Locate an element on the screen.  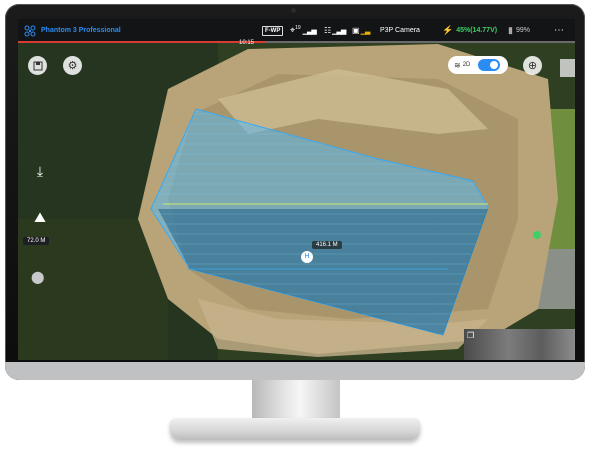
landing-icon: ⛰ is located at coordinates (40, 217).